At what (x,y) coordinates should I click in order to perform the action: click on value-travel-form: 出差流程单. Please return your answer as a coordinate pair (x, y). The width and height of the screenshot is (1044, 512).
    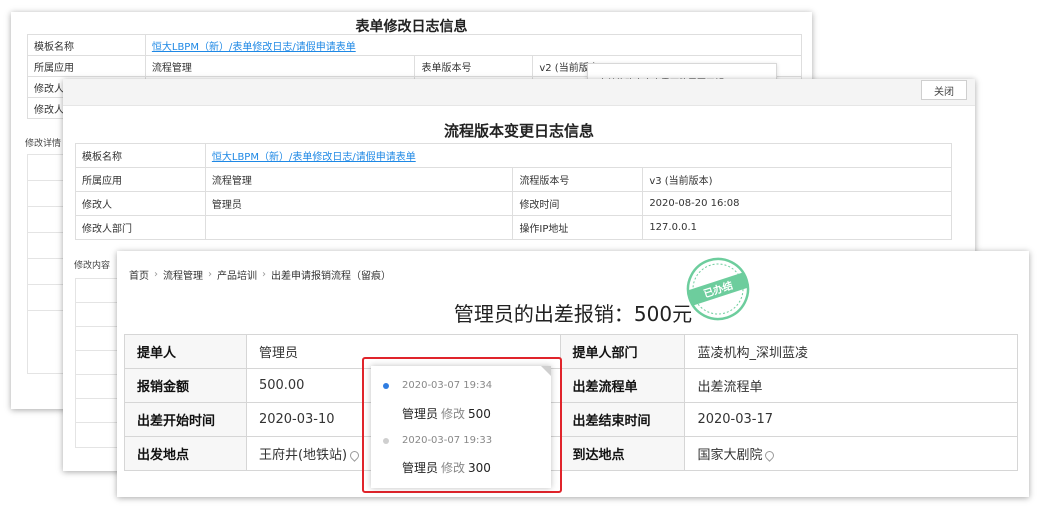
    Looking at the image, I should click on (851, 385).